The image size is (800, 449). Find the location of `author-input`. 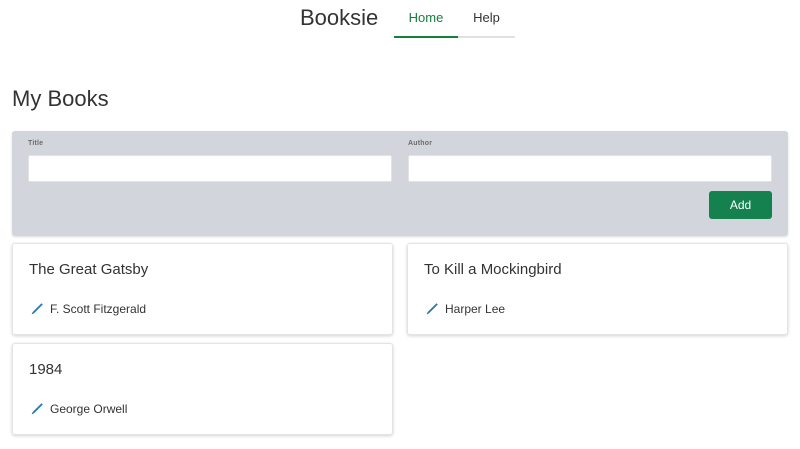

author-input is located at coordinates (590, 168).